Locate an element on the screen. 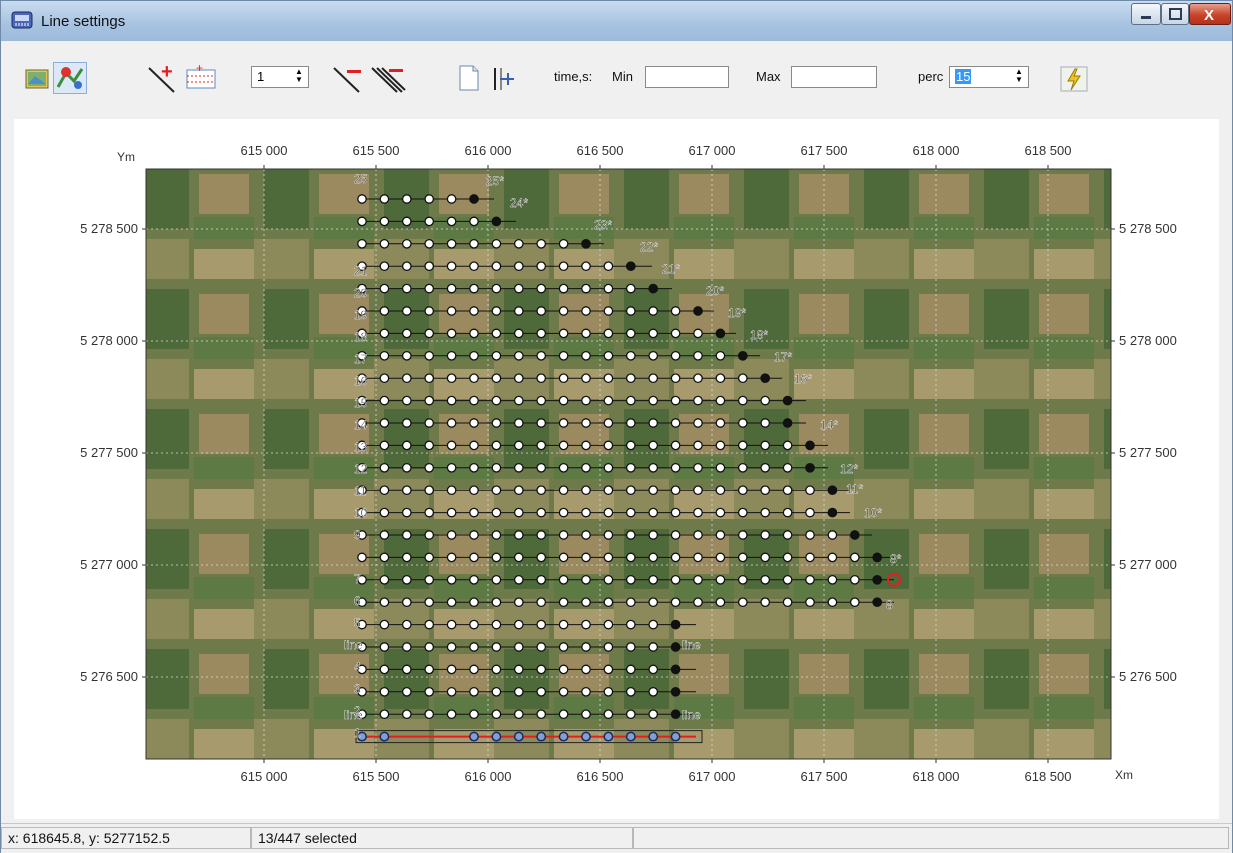 Image resolution: width=1233 pixels, height=853 pixels. delete-line-icon is located at coordinates (349, 78).